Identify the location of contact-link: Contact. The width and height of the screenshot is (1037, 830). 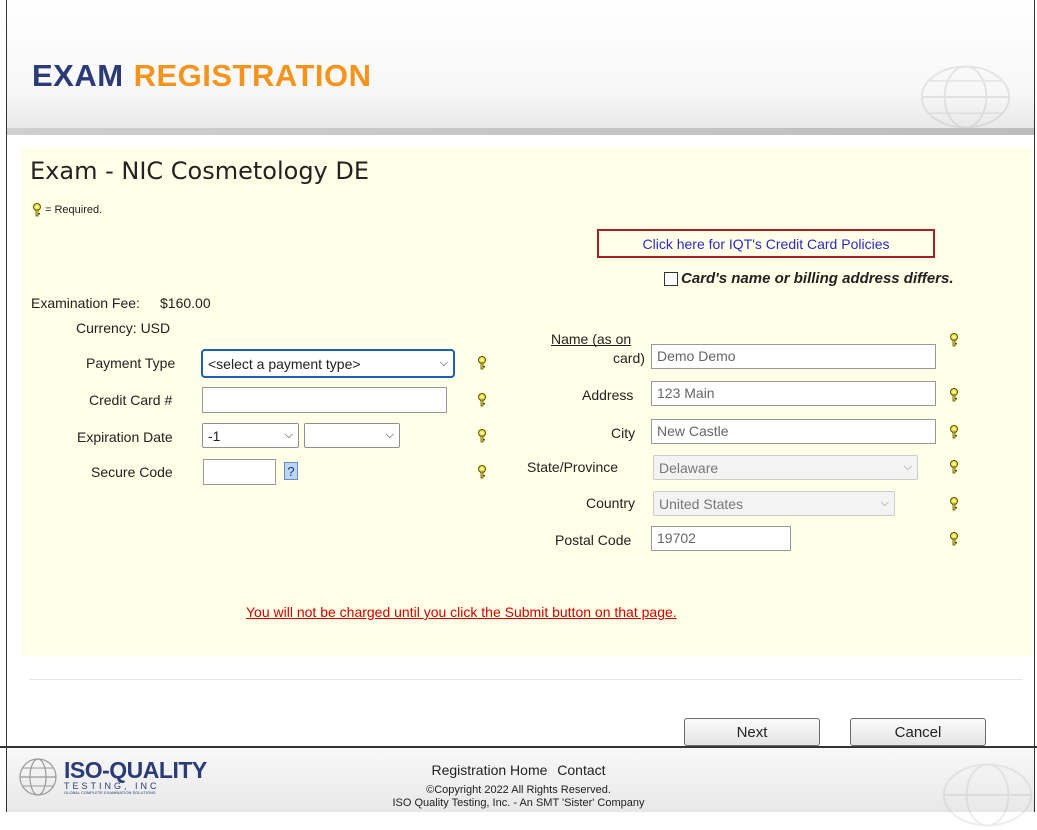
(581, 770).